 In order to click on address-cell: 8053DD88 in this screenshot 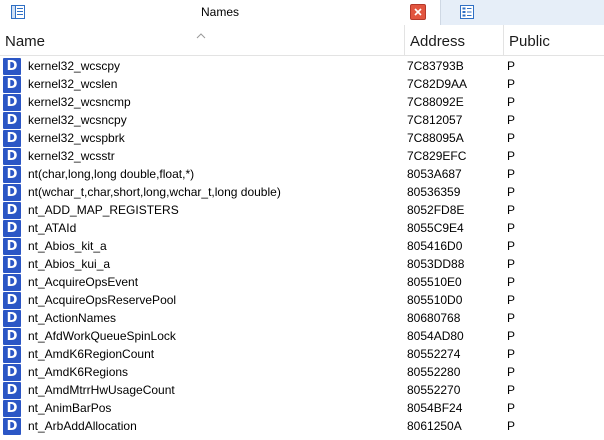, I will do `click(436, 264)`.